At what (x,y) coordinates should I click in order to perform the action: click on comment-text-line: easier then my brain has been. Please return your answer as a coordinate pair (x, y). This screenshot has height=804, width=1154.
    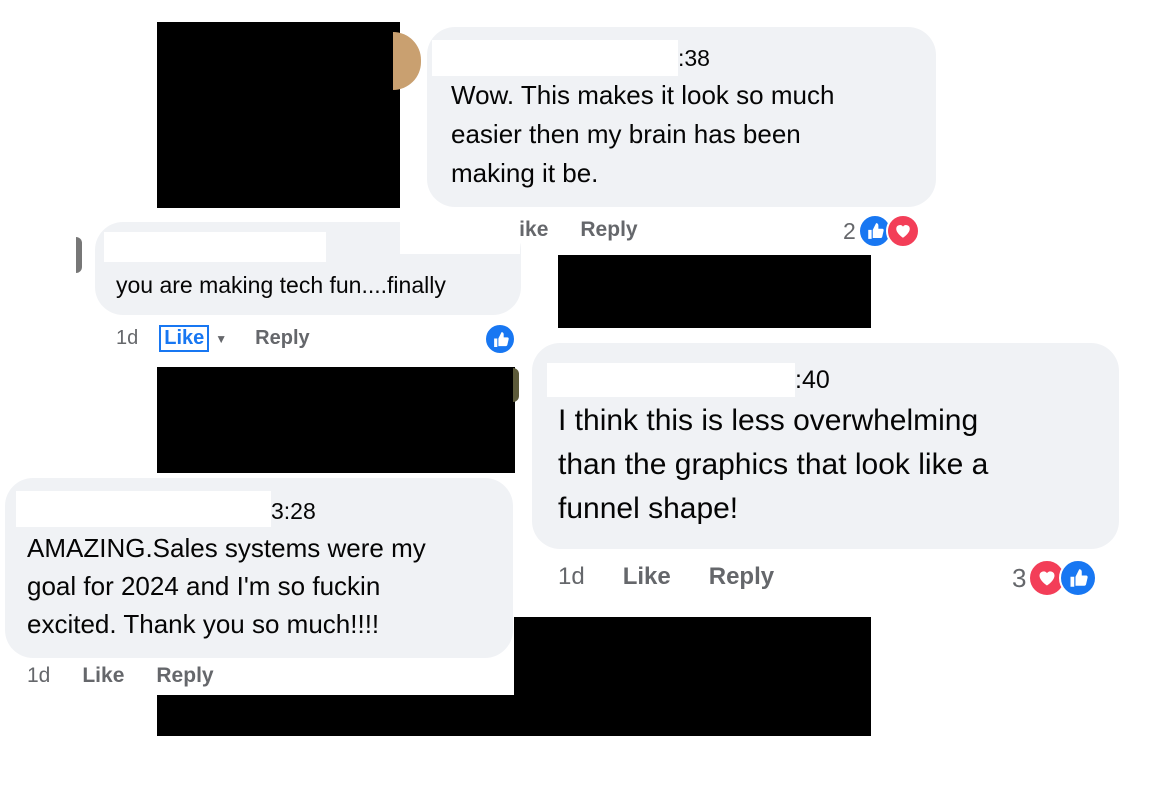
    Looking at the image, I should click on (626, 134).